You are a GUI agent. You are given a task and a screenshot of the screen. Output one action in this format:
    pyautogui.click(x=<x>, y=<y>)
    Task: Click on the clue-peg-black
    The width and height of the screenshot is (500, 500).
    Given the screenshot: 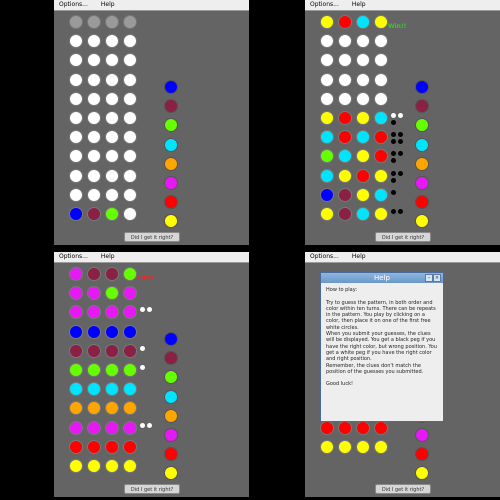 What is the action you would take?
    pyautogui.click(x=393, y=135)
    